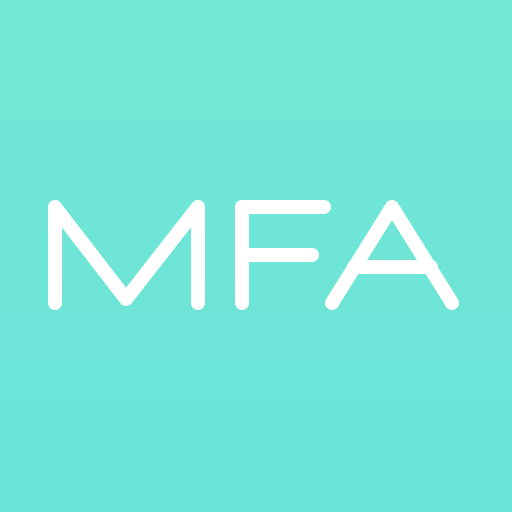 The width and height of the screenshot is (512, 512). I want to click on letter-a, so click(392, 255).